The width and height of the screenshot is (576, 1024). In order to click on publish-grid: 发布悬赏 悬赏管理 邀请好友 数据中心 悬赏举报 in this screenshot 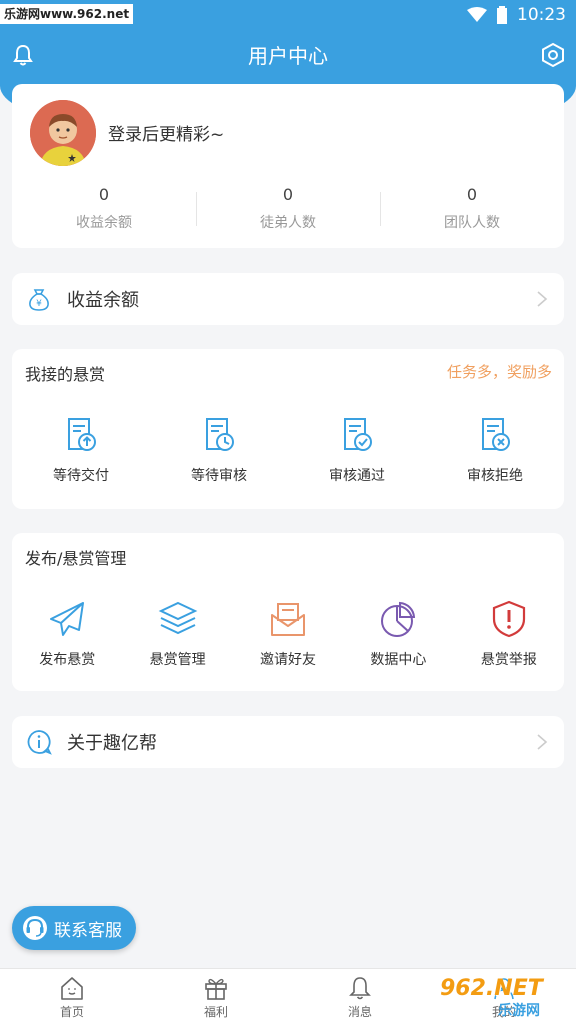, I will do `click(288, 634)`.